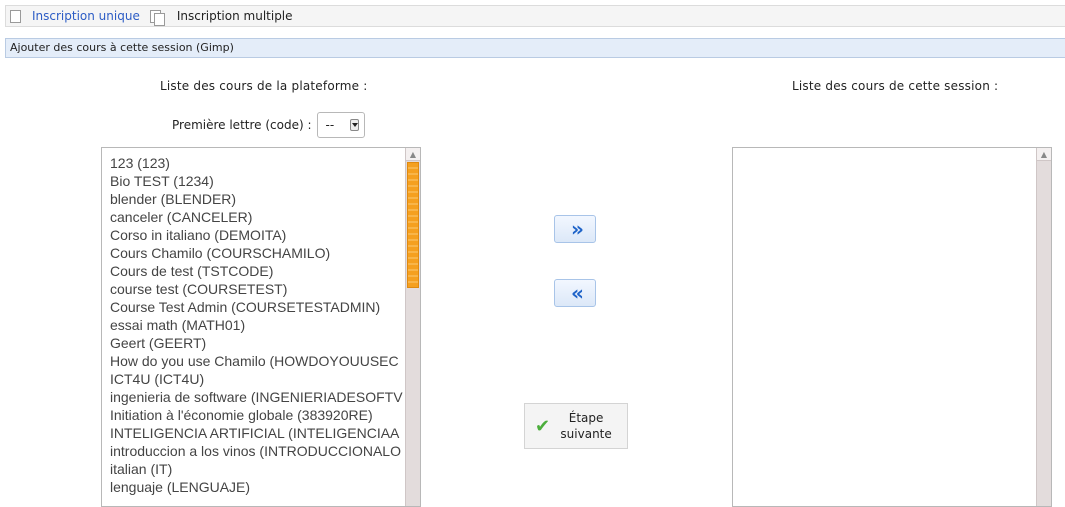  I want to click on list-item: Cours Chamilo (COURSCHAMILO), so click(256, 253).